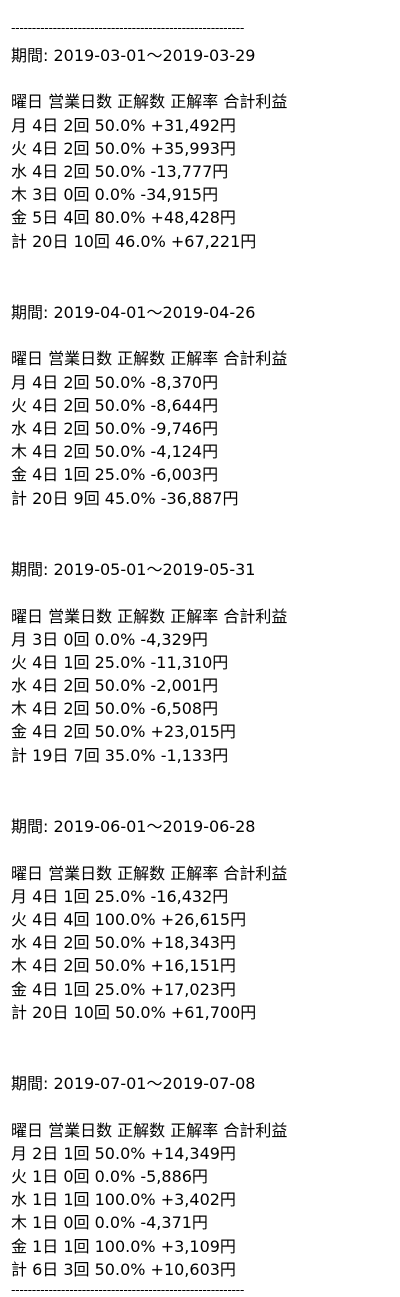  What do you see at coordinates (209, 313) in the screenshot?
I see `period-end: 2019-04-26` at bounding box center [209, 313].